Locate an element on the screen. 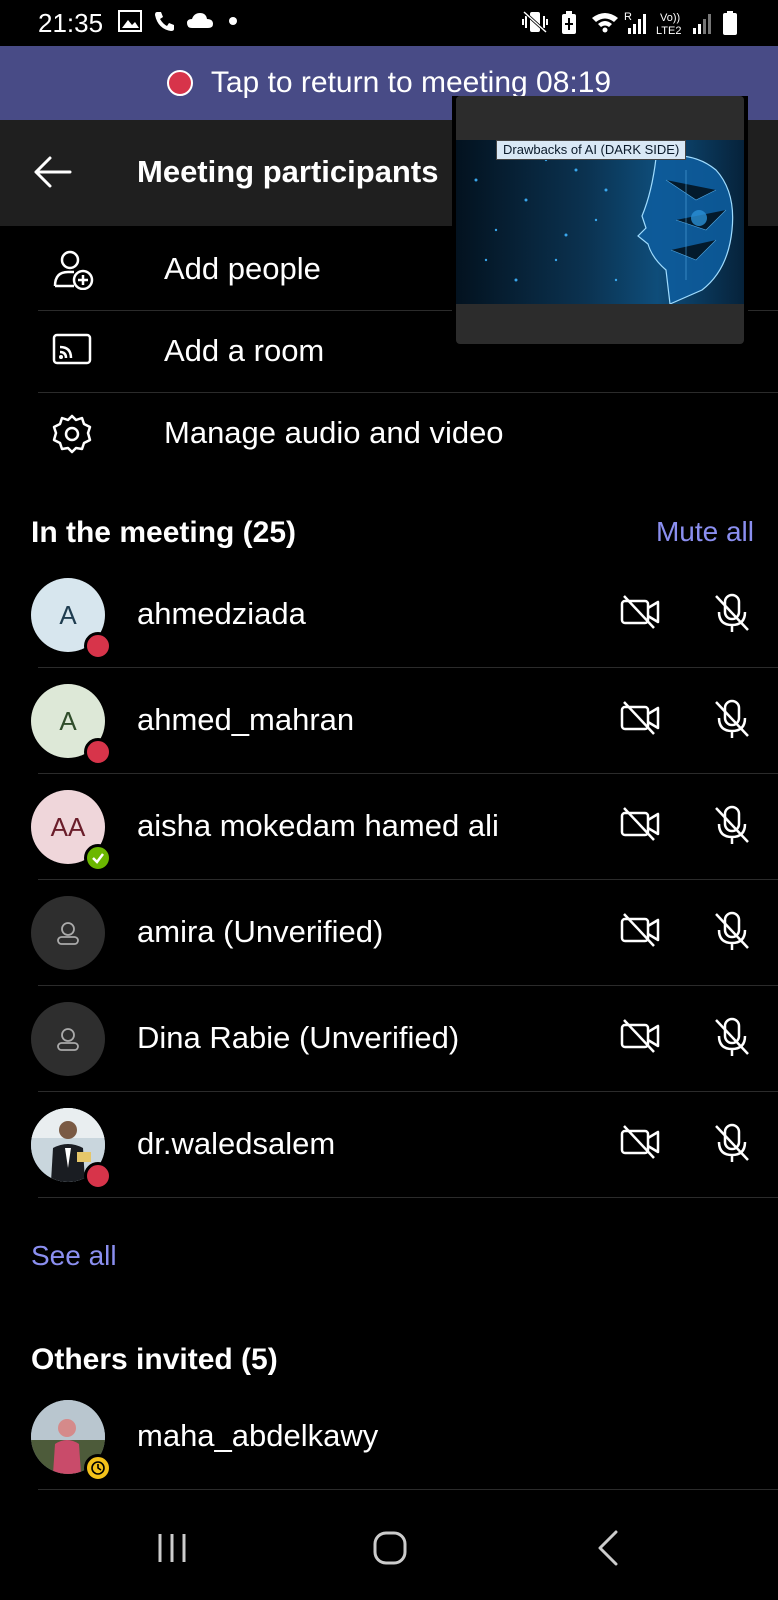 This screenshot has height=1600, width=778. participant-name: dr.waledsalem is located at coordinates (236, 1143).